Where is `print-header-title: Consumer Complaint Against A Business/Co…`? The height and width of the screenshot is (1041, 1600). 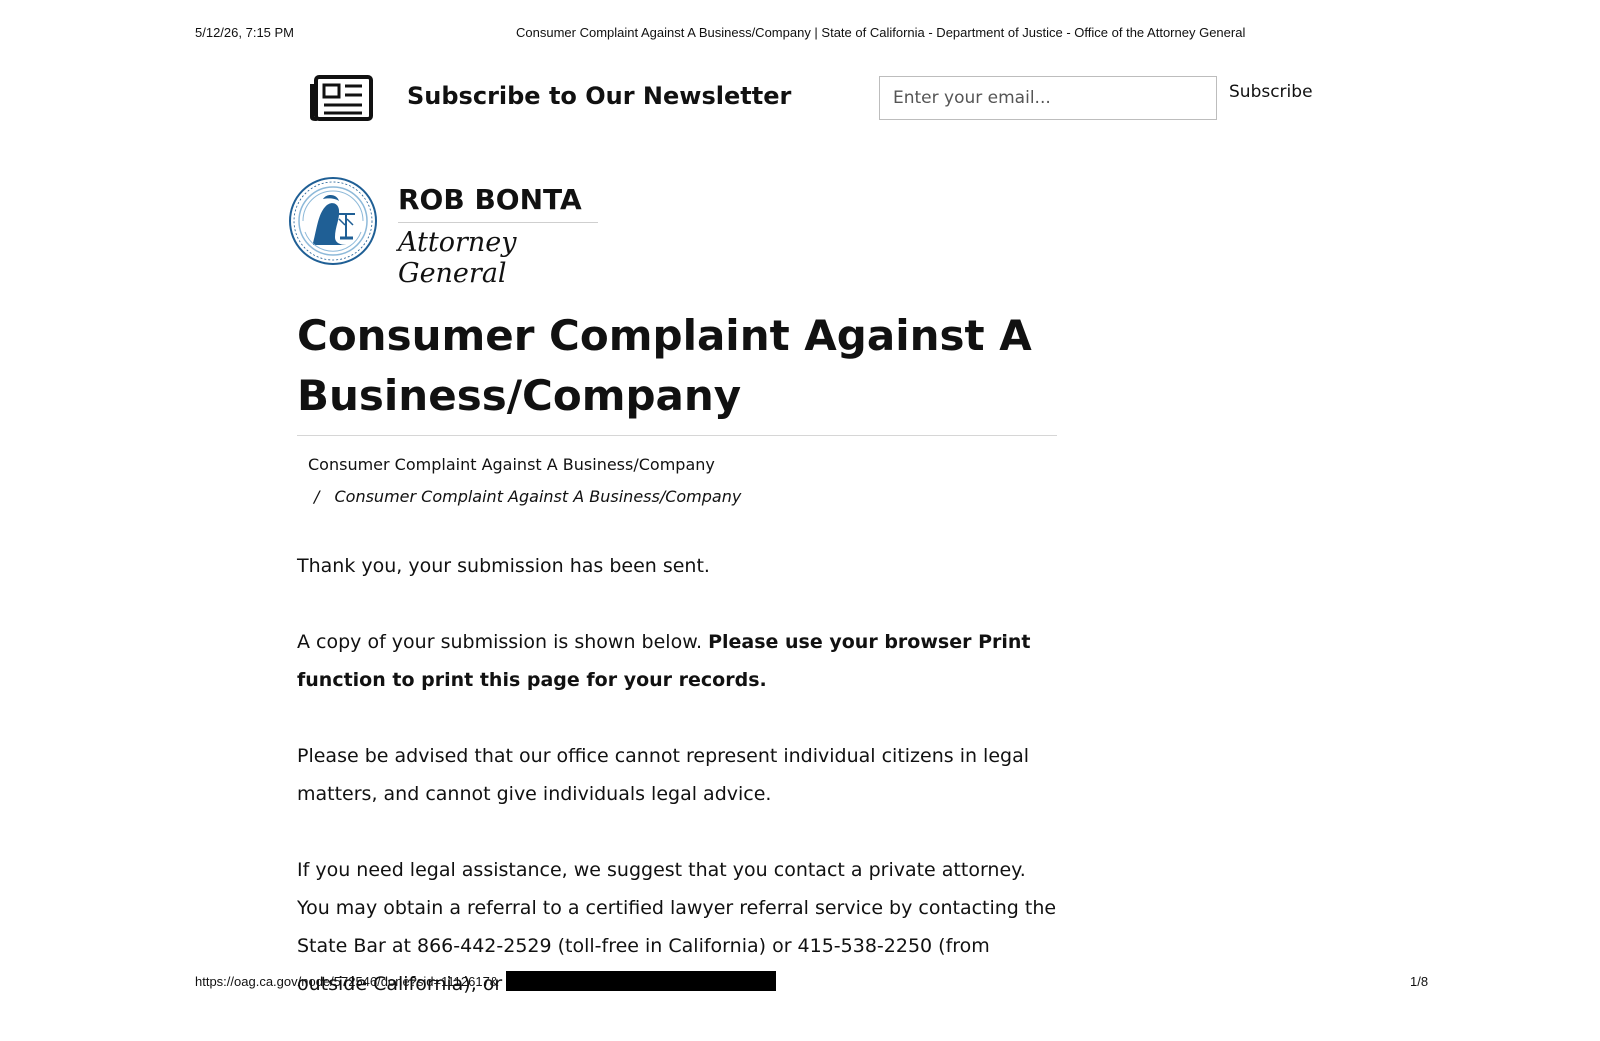 print-header-title: Consumer Complaint Against A Business/Co… is located at coordinates (881, 32).